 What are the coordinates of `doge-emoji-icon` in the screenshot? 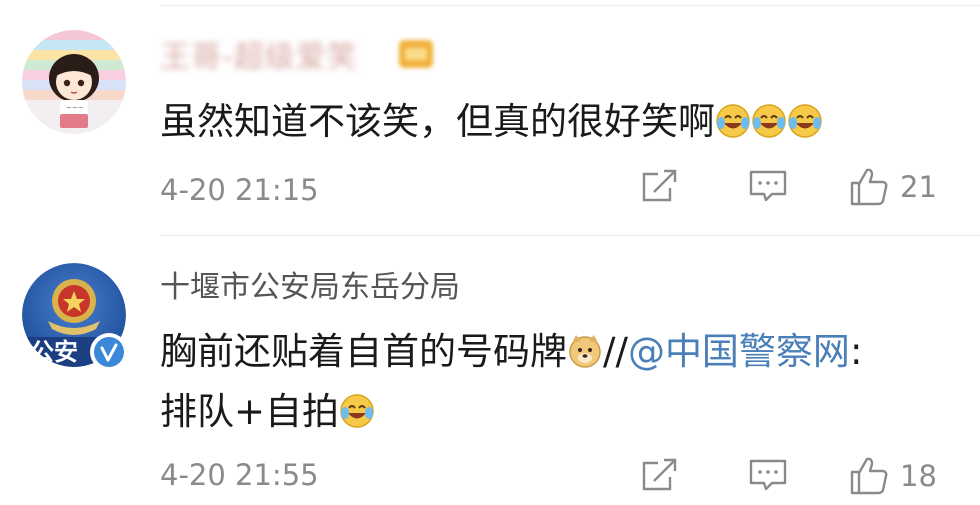 It's located at (585, 351).